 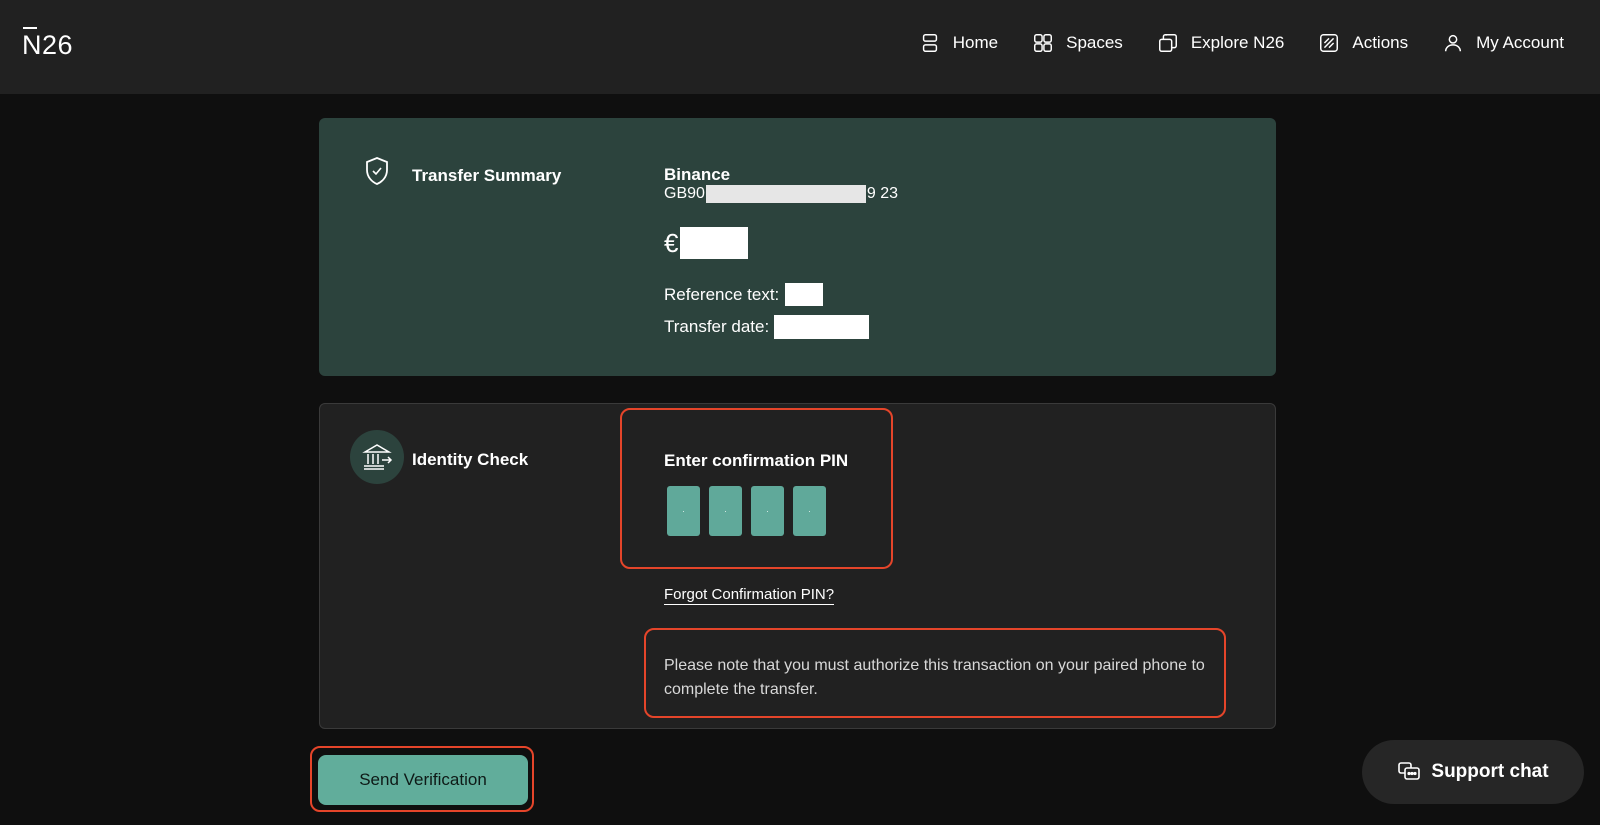 I want to click on transfer-date-row: Transfer date:, so click(x=767, y=327).